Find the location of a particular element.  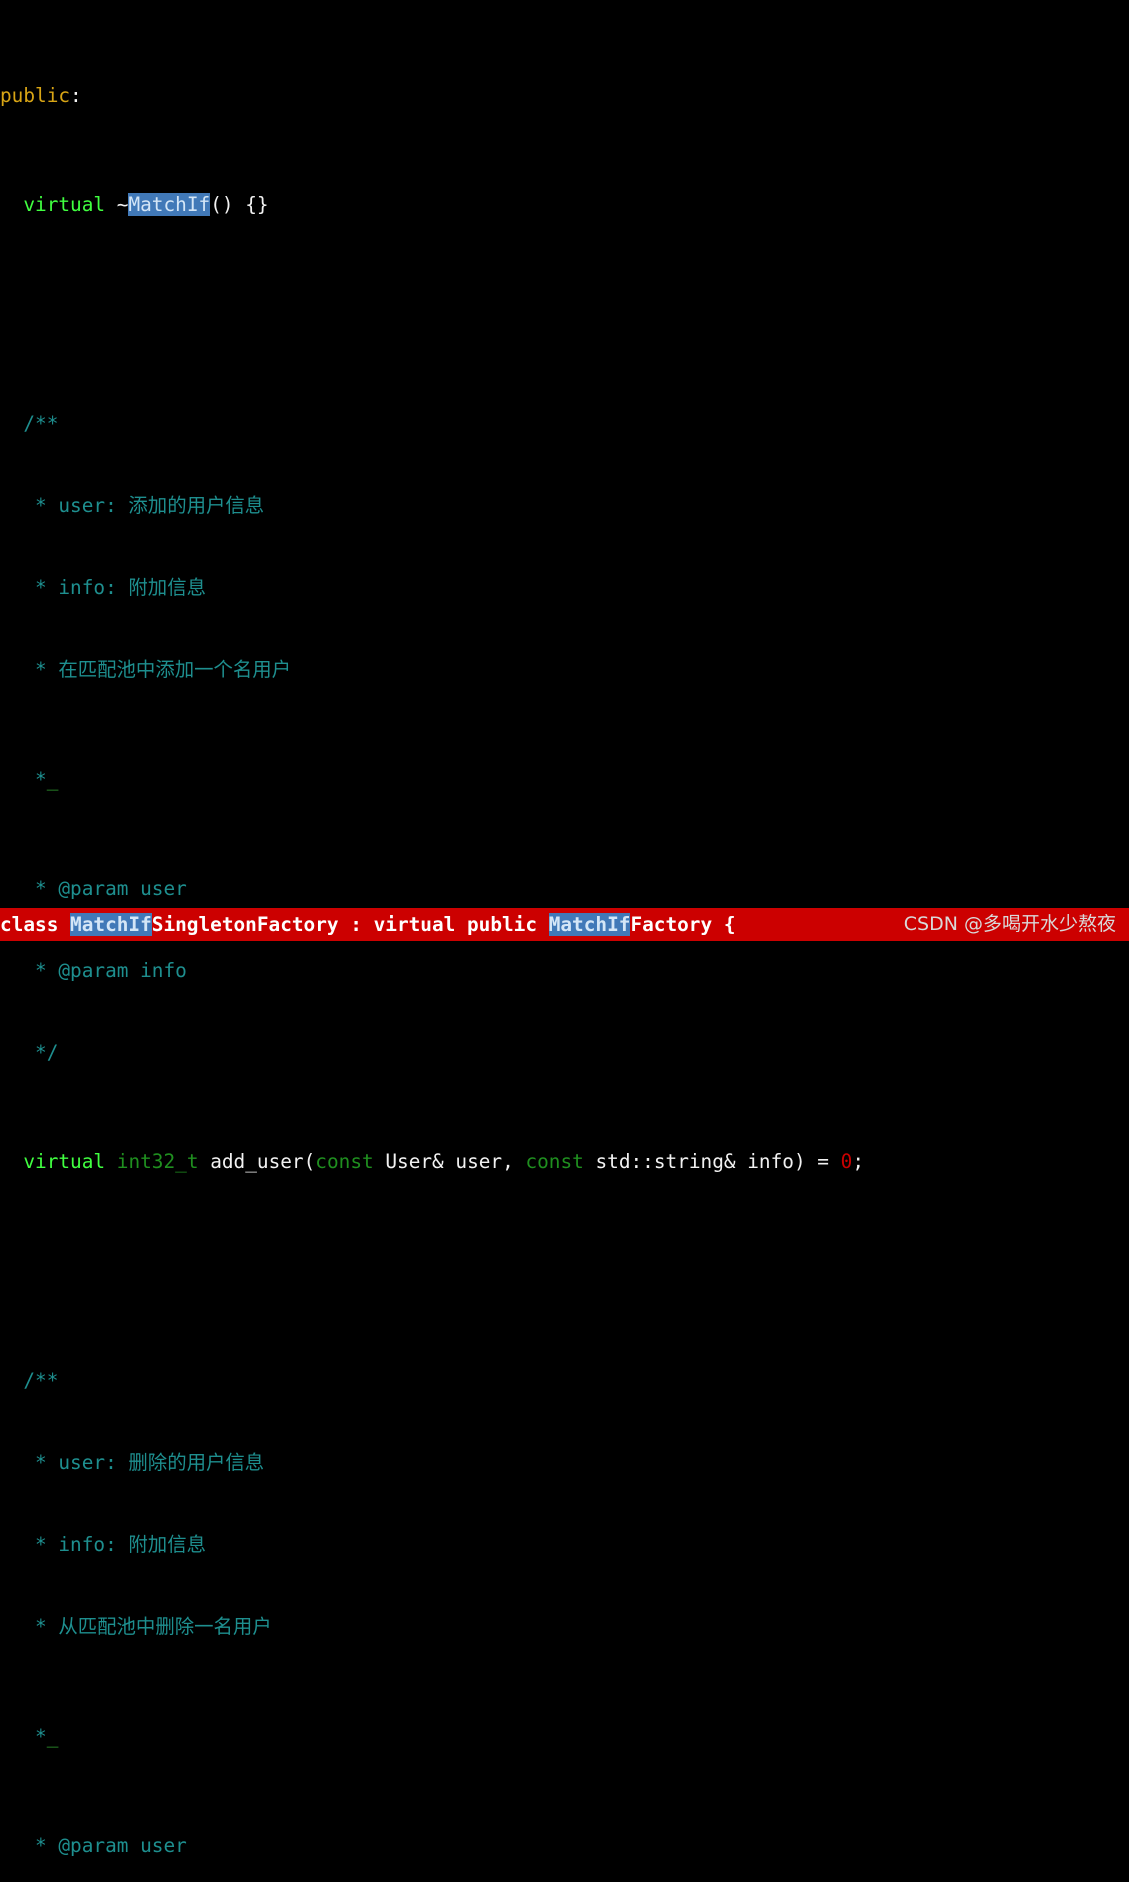

param-text: std::string& info) = is located at coordinates (712, 1162).